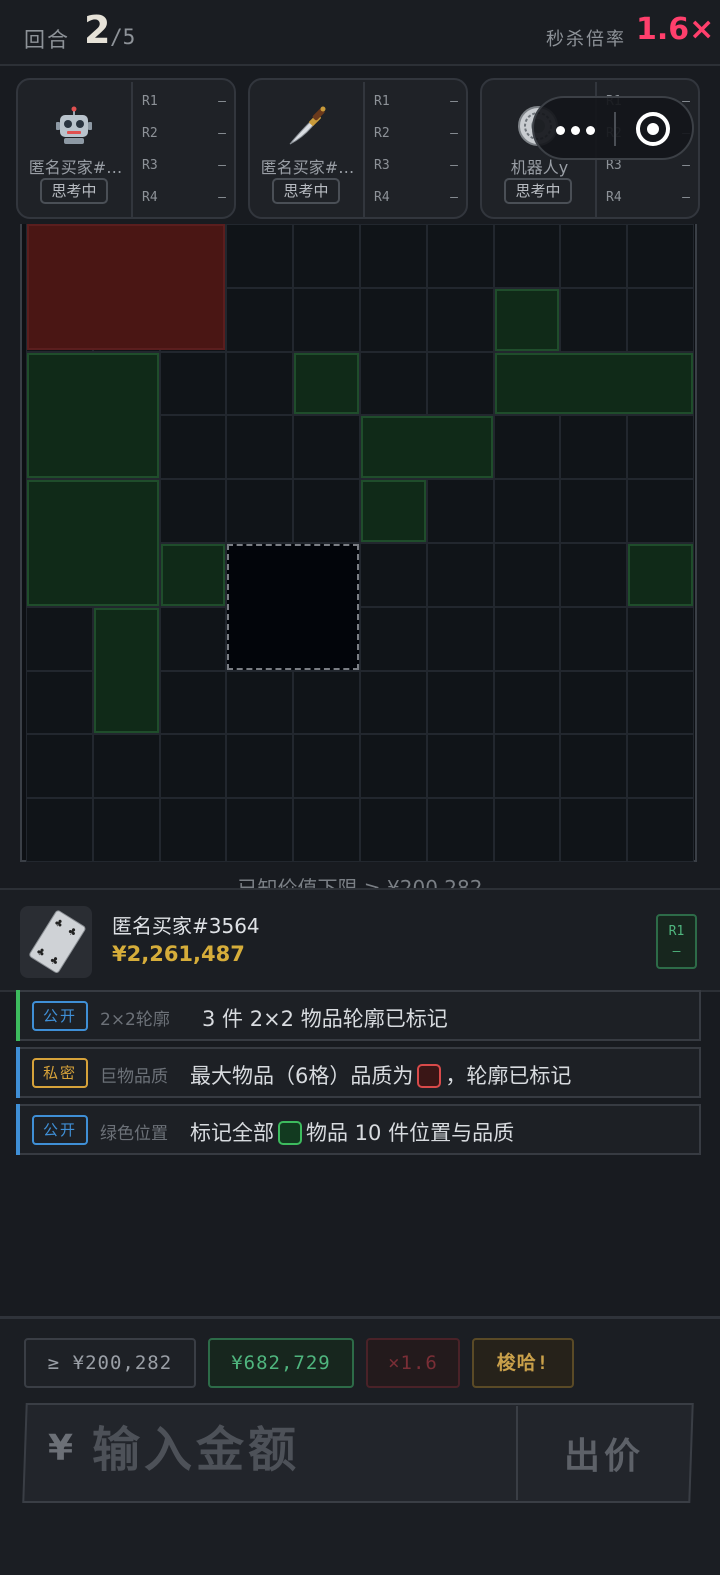  Describe the element at coordinates (126, 148) in the screenshot. I see `player-card-1: 匿名买家#… 思考中 R1 — R2 — R3 — R4 —` at that location.